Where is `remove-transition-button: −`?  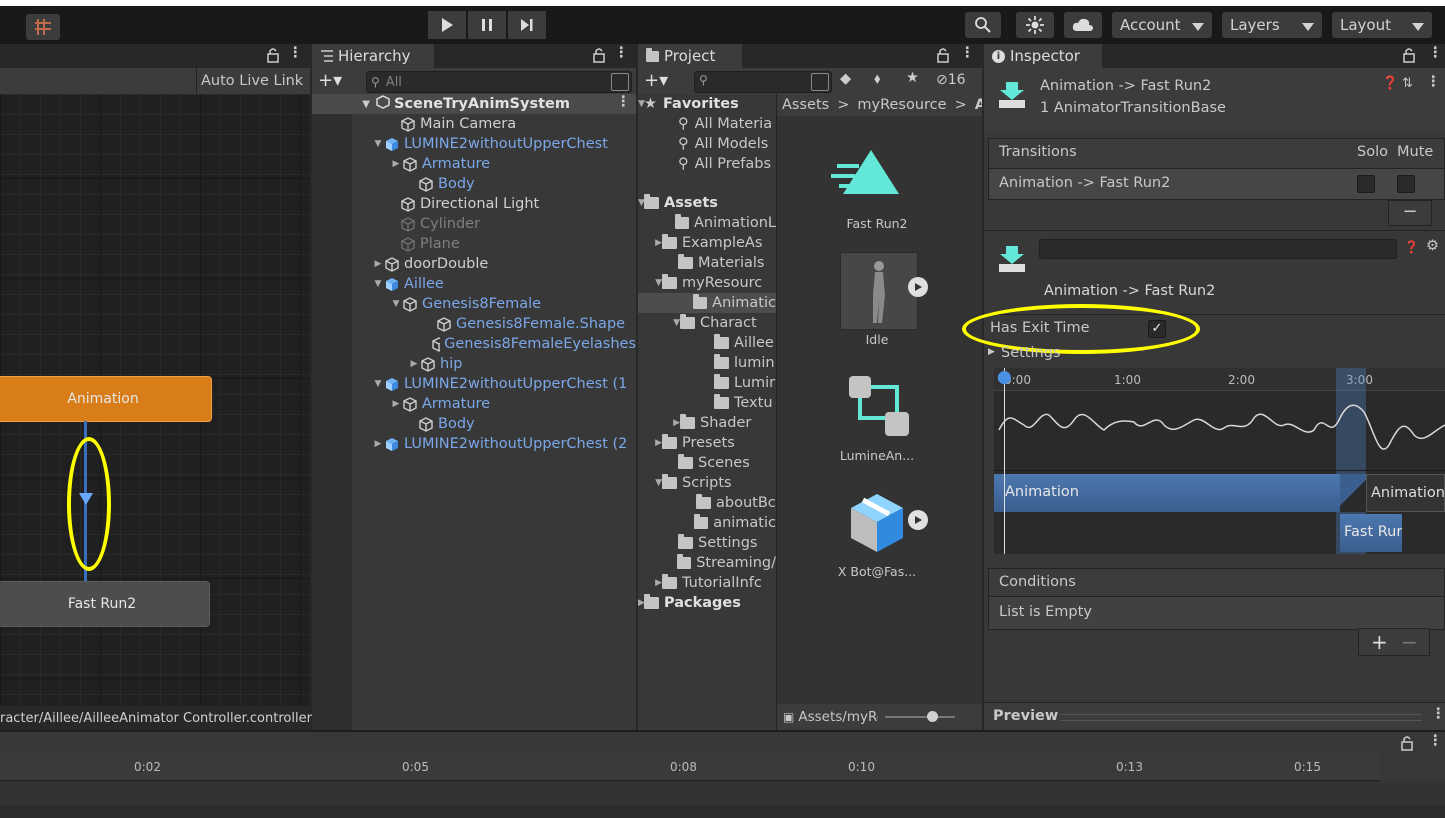
remove-transition-button: − is located at coordinates (1410, 213).